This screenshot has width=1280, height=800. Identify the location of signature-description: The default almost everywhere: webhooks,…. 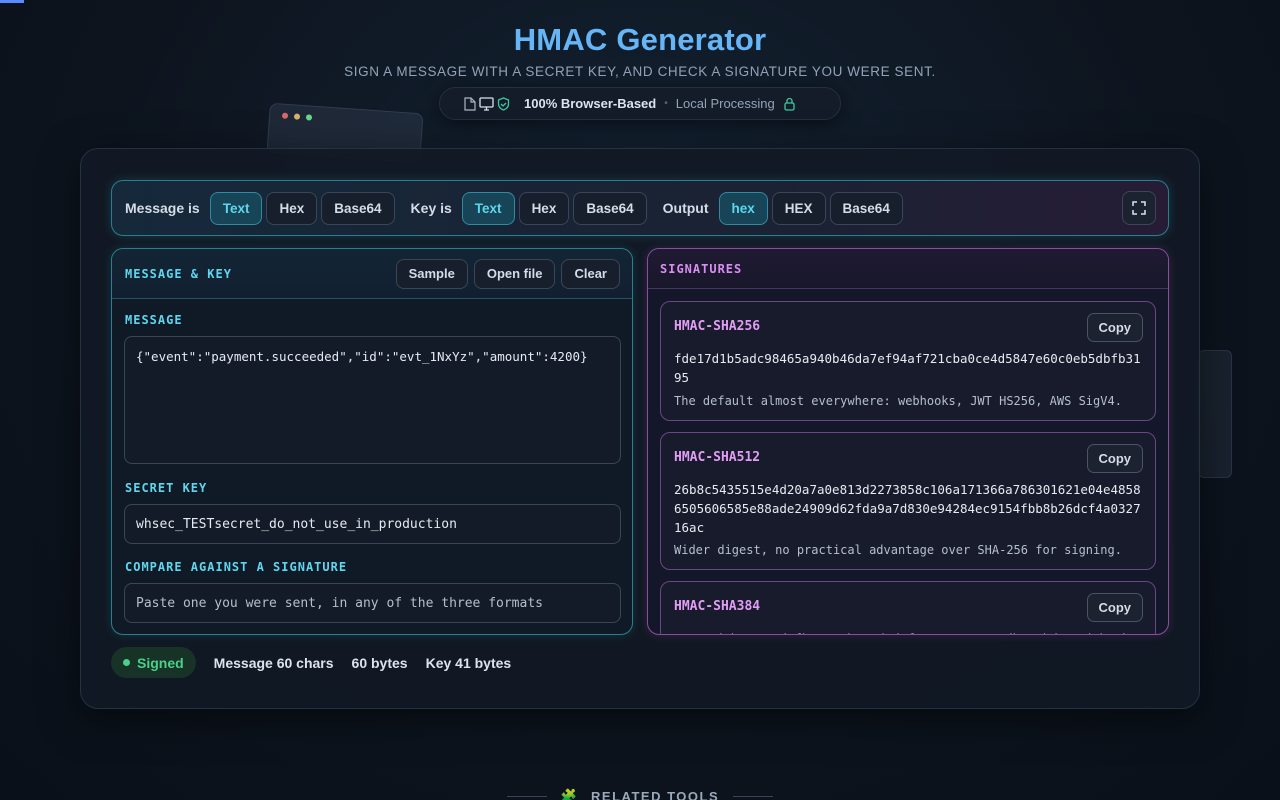
(898, 401).